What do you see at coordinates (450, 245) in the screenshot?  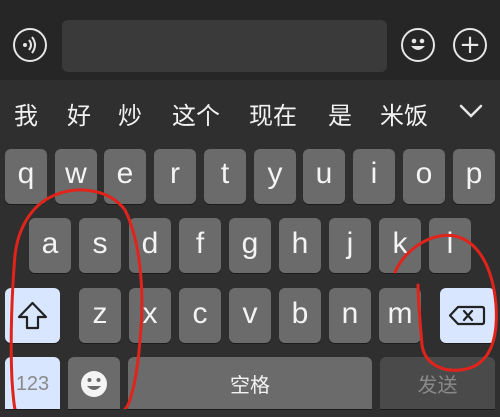 I see `key-l: l` at bounding box center [450, 245].